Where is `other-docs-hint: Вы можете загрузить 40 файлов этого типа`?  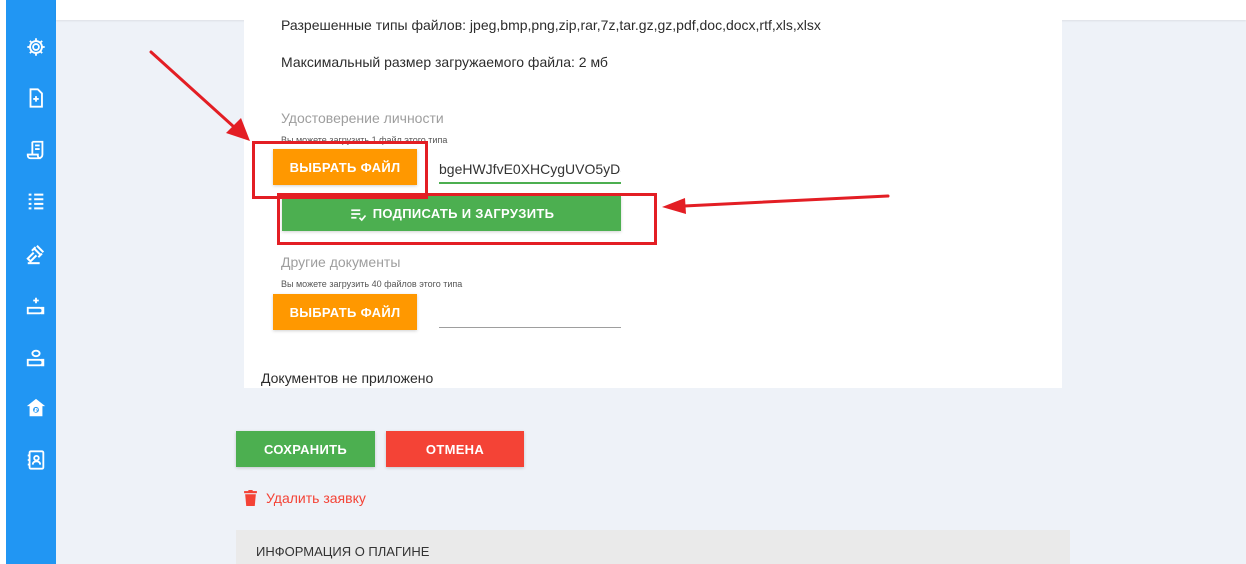 other-docs-hint: Вы можете загрузить 40 файлов этого типа is located at coordinates (372, 284).